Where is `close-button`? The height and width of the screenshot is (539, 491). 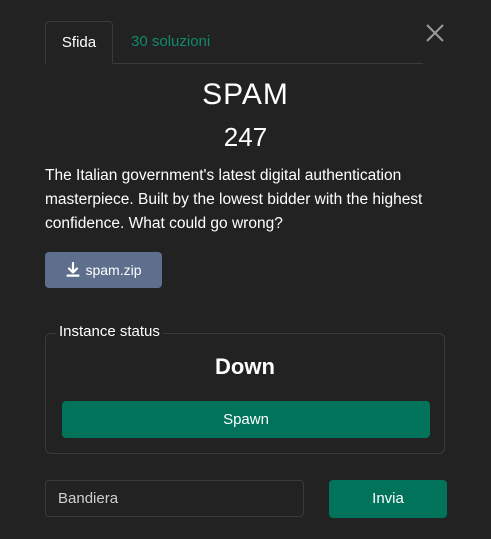 close-button is located at coordinates (435, 33).